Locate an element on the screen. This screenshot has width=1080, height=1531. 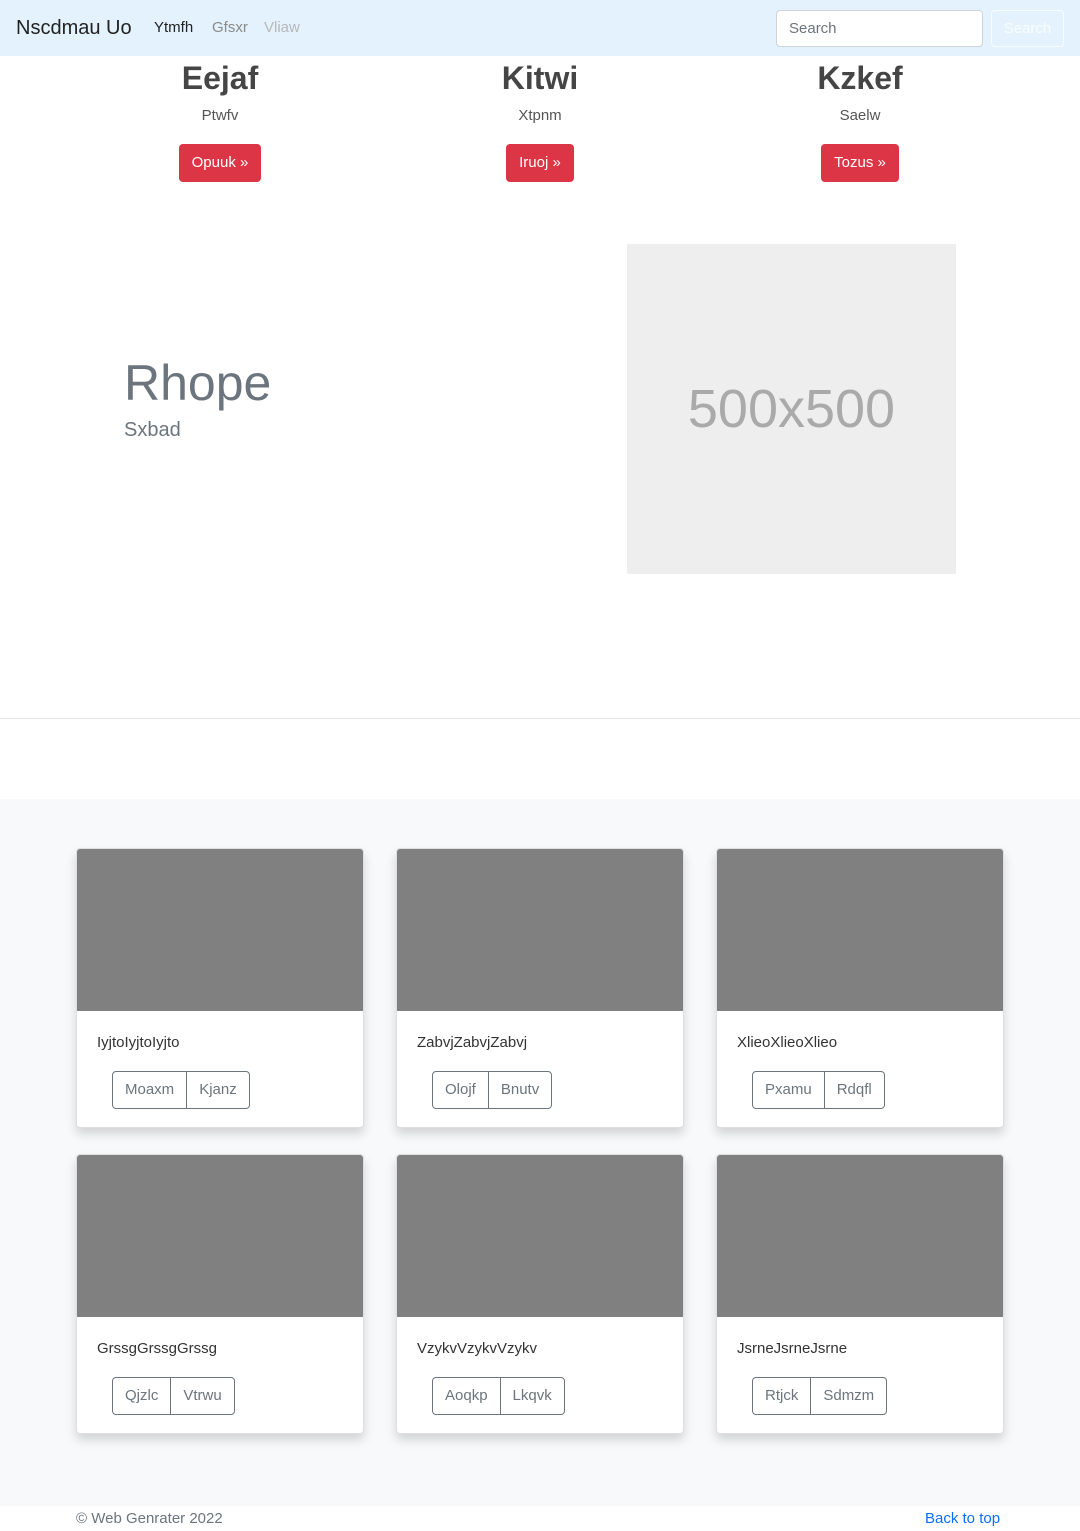
column-title: Kzkef is located at coordinates (860, 78).